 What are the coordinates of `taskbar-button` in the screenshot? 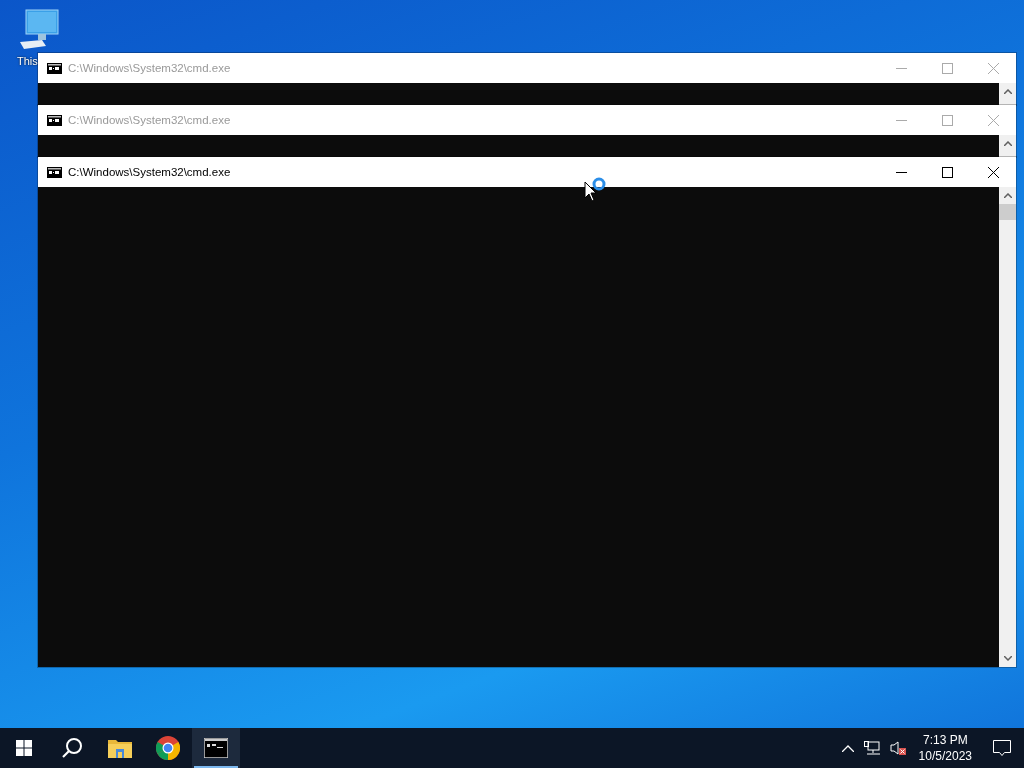 It's located at (216, 748).